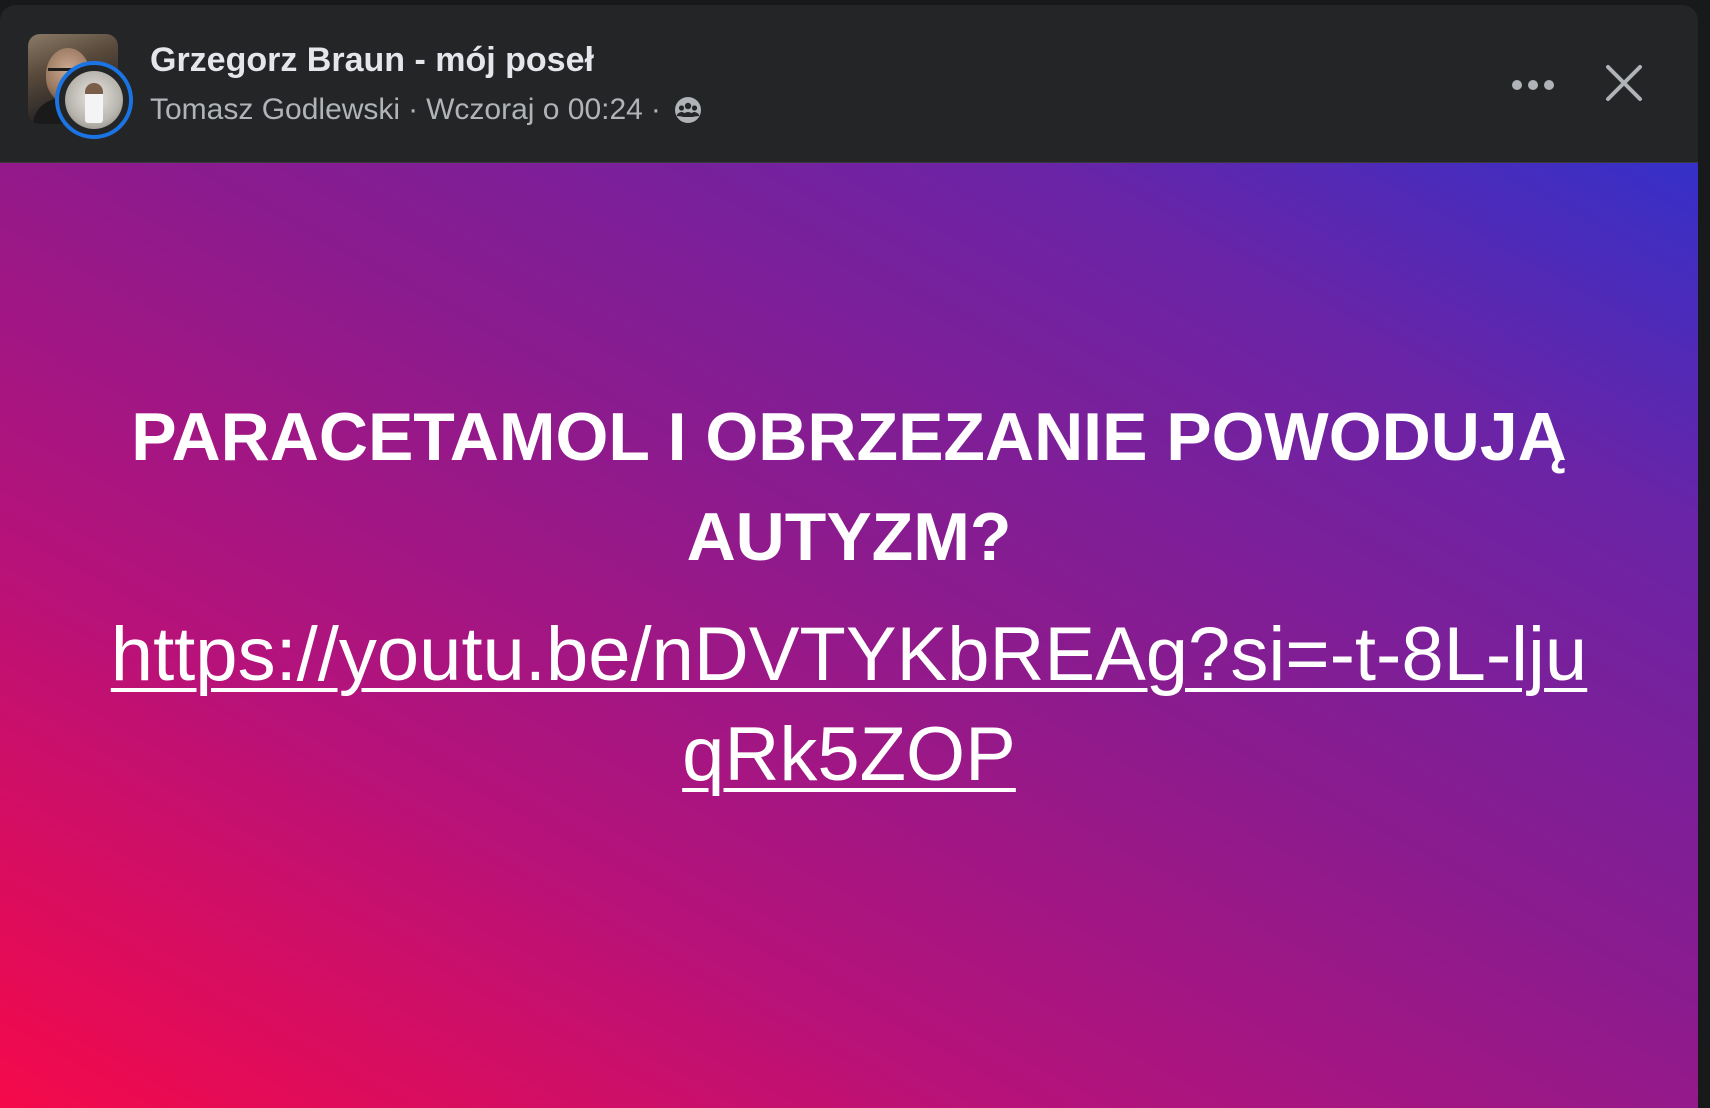  I want to click on author-avatar-photo, so click(94, 100).